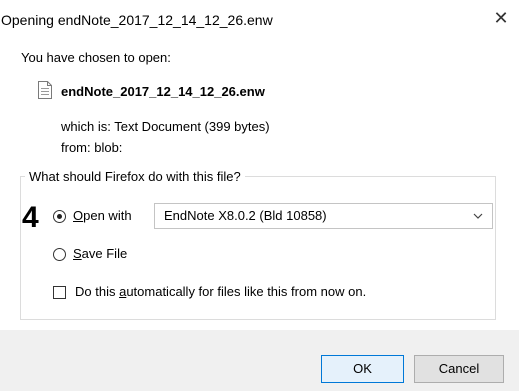 Image resolution: width=519 pixels, height=391 pixels. I want to click on file-action-group-legend: What should Firefox do with this file?, so click(135, 177).